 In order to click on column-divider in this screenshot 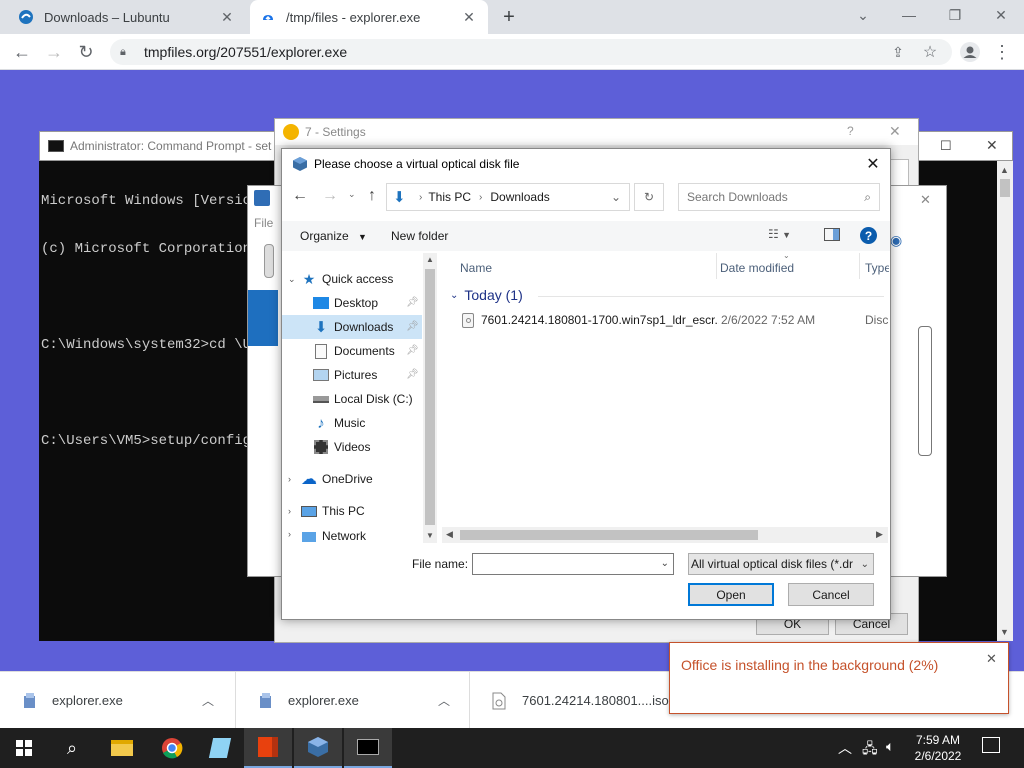, I will do `click(716, 266)`.